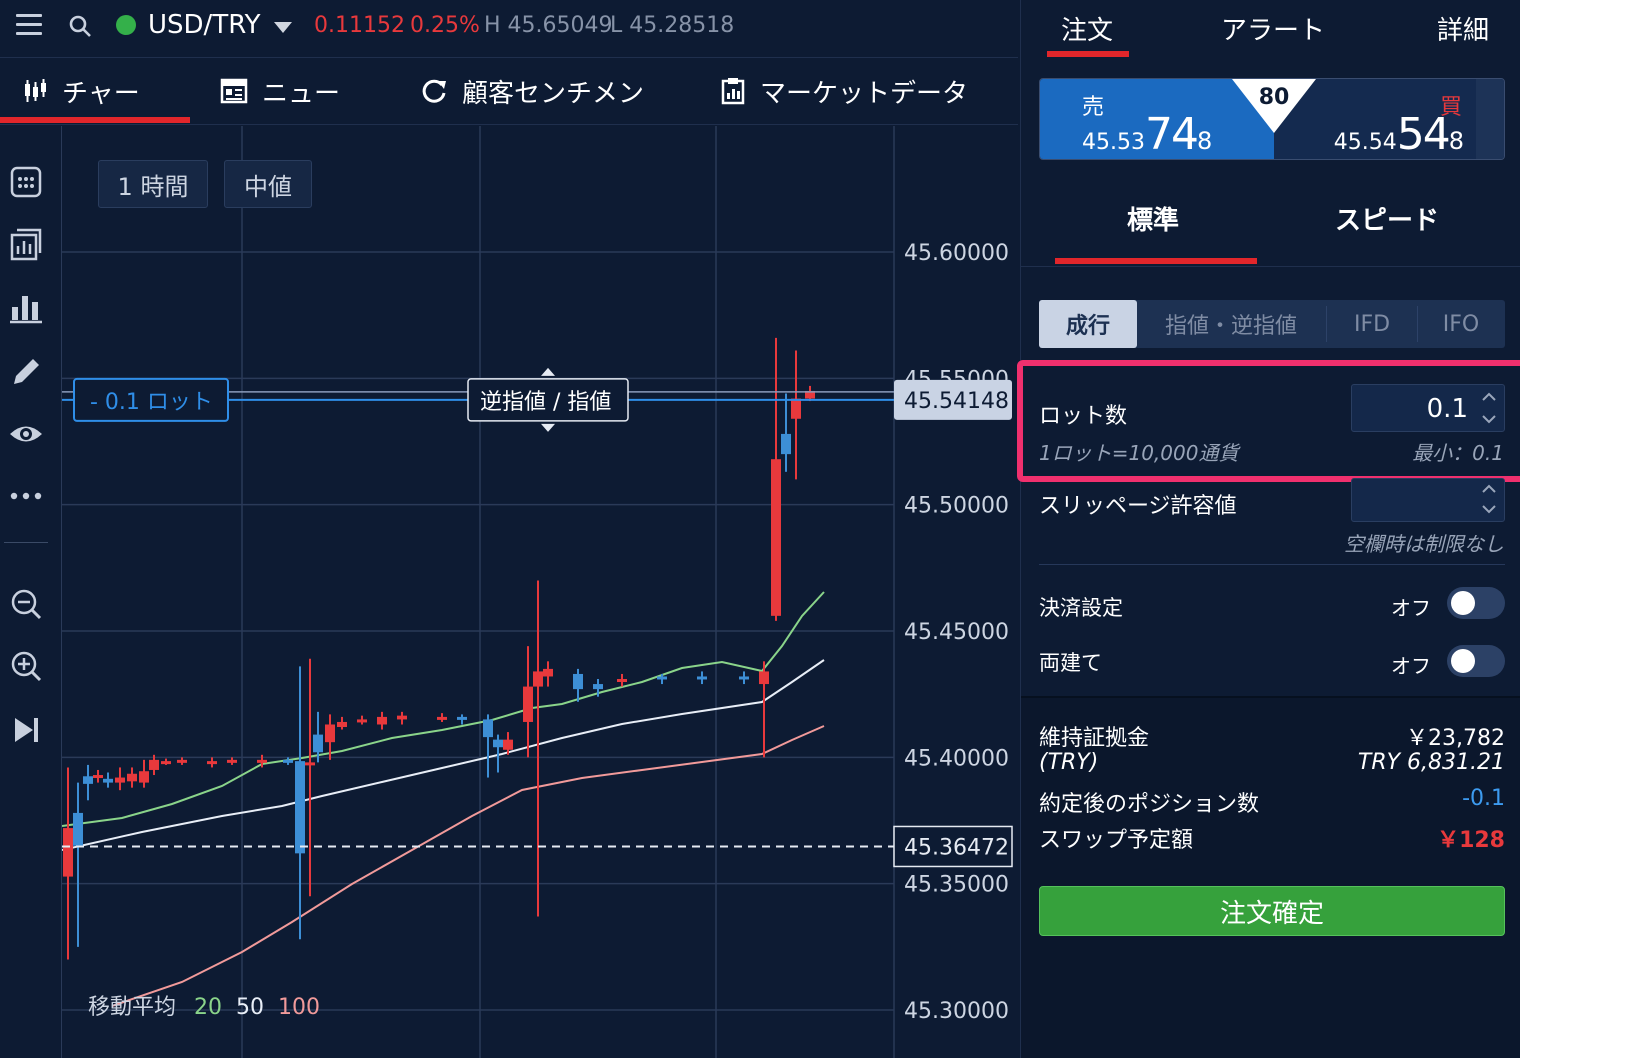 This screenshot has height=1058, width=1646. Describe the element at coordinates (26, 666) in the screenshot. I see `zoom-in-icon` at that location.